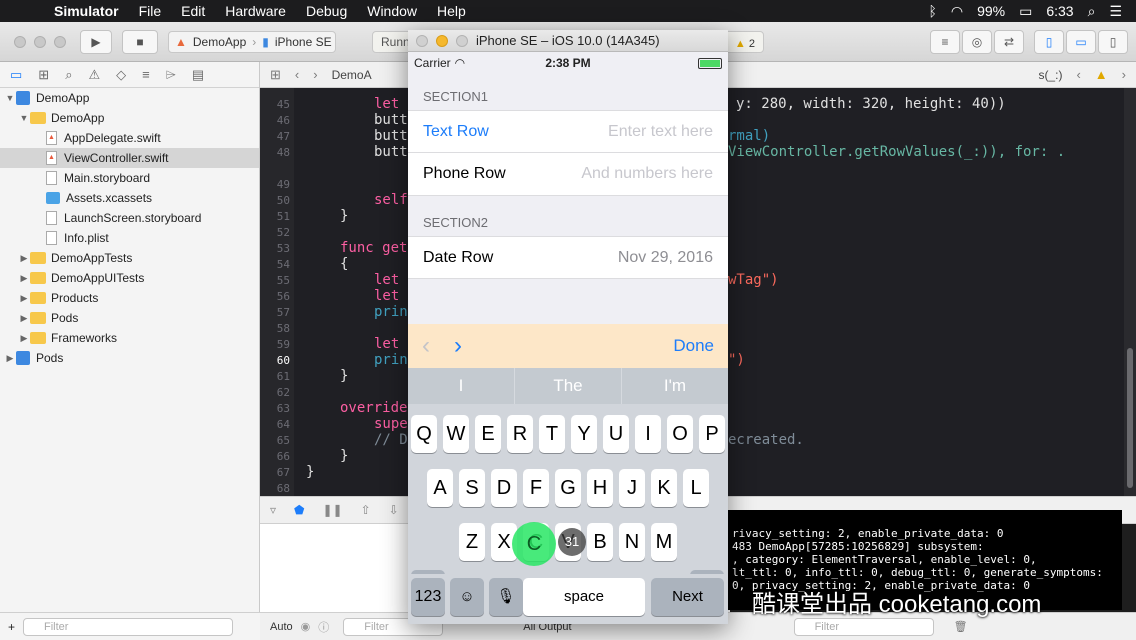 The width and height of the screenshot is (1136, 640). What do you see at coordinates (1049, 42) in the screenshot?
I see `toggle-navigator-button: ▯` at bounding box center [1049, 42].